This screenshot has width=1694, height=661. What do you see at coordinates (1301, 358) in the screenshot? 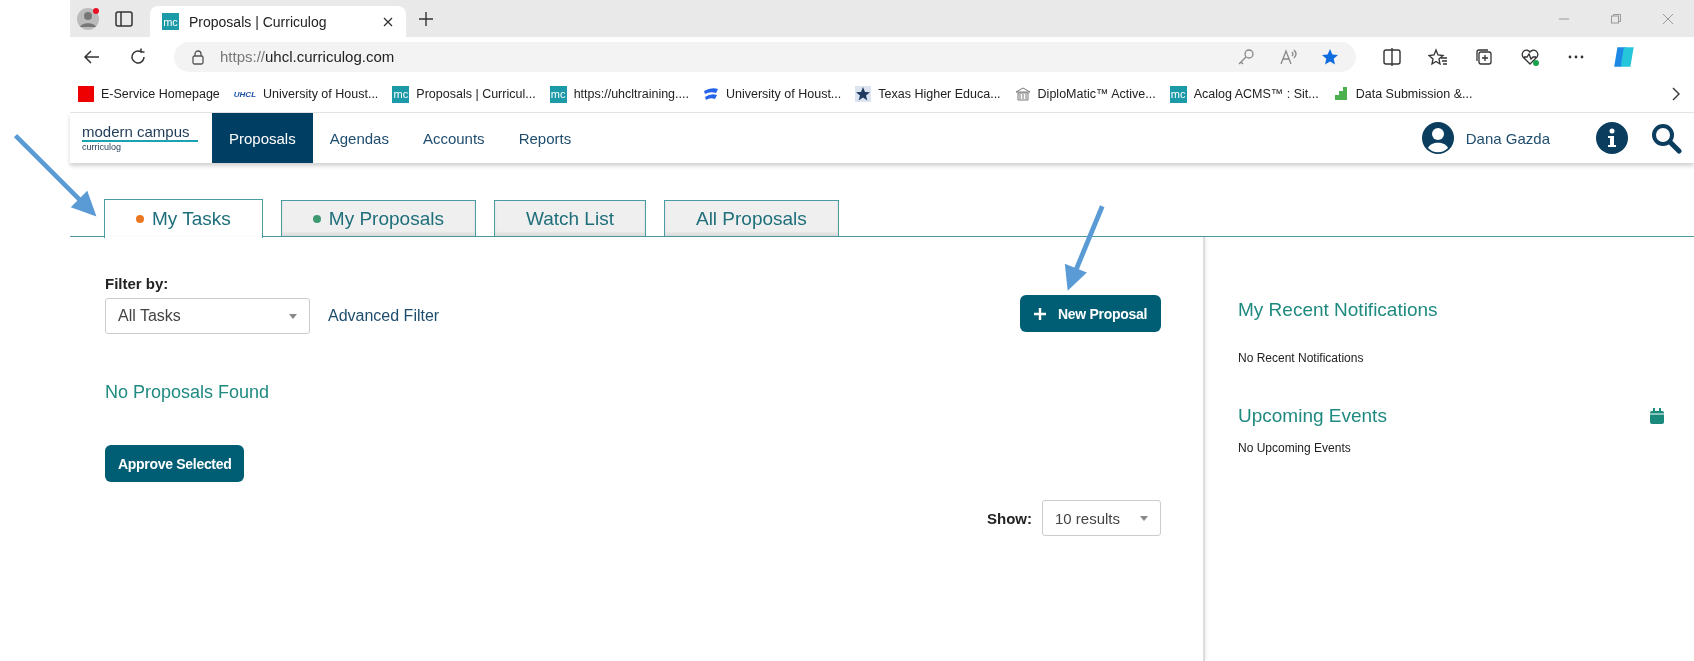
I see `section-text: No Recent Notifications` at bounding box center [1301, 358].